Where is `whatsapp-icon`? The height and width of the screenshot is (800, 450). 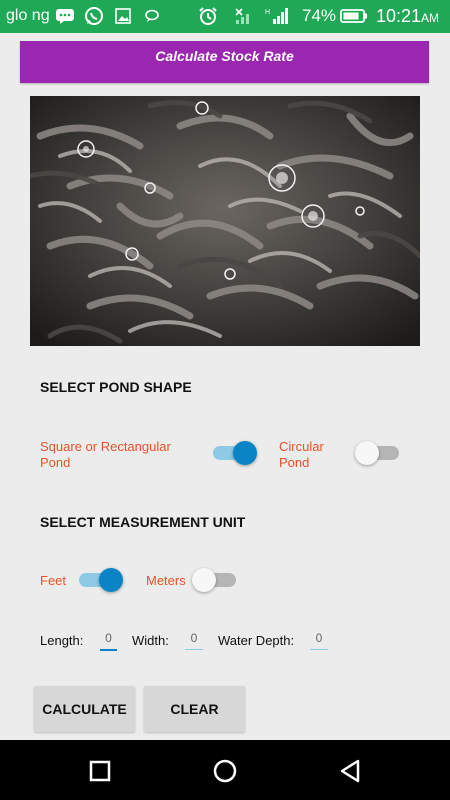
whatsapp-icon is located at coordinates (94, 16).